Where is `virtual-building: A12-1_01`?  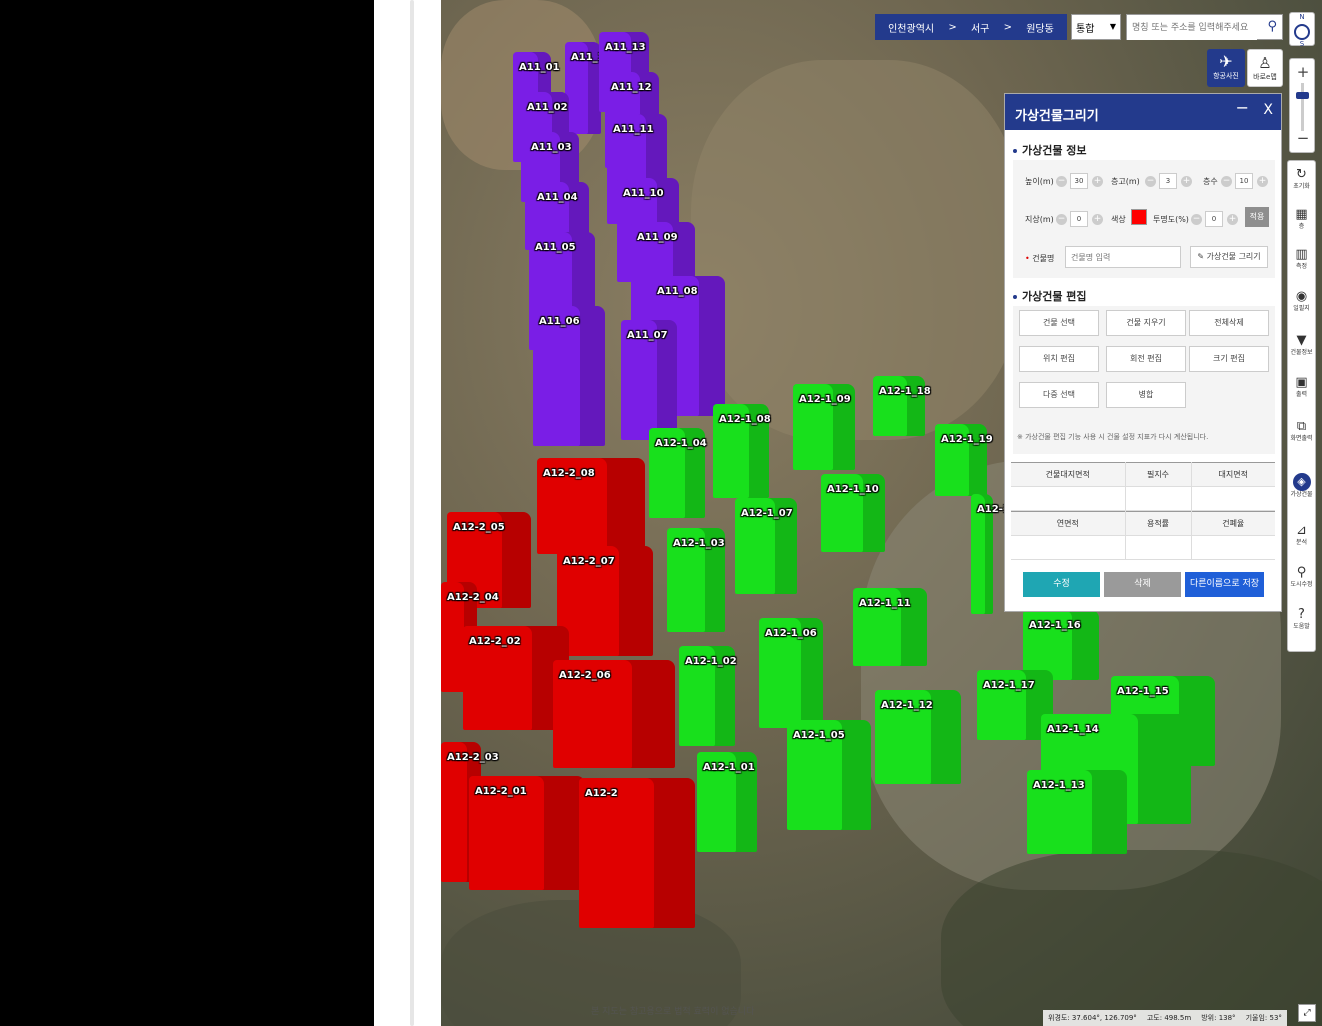
virtual-building: A12-1_01 is located at coordinates (727, 802).